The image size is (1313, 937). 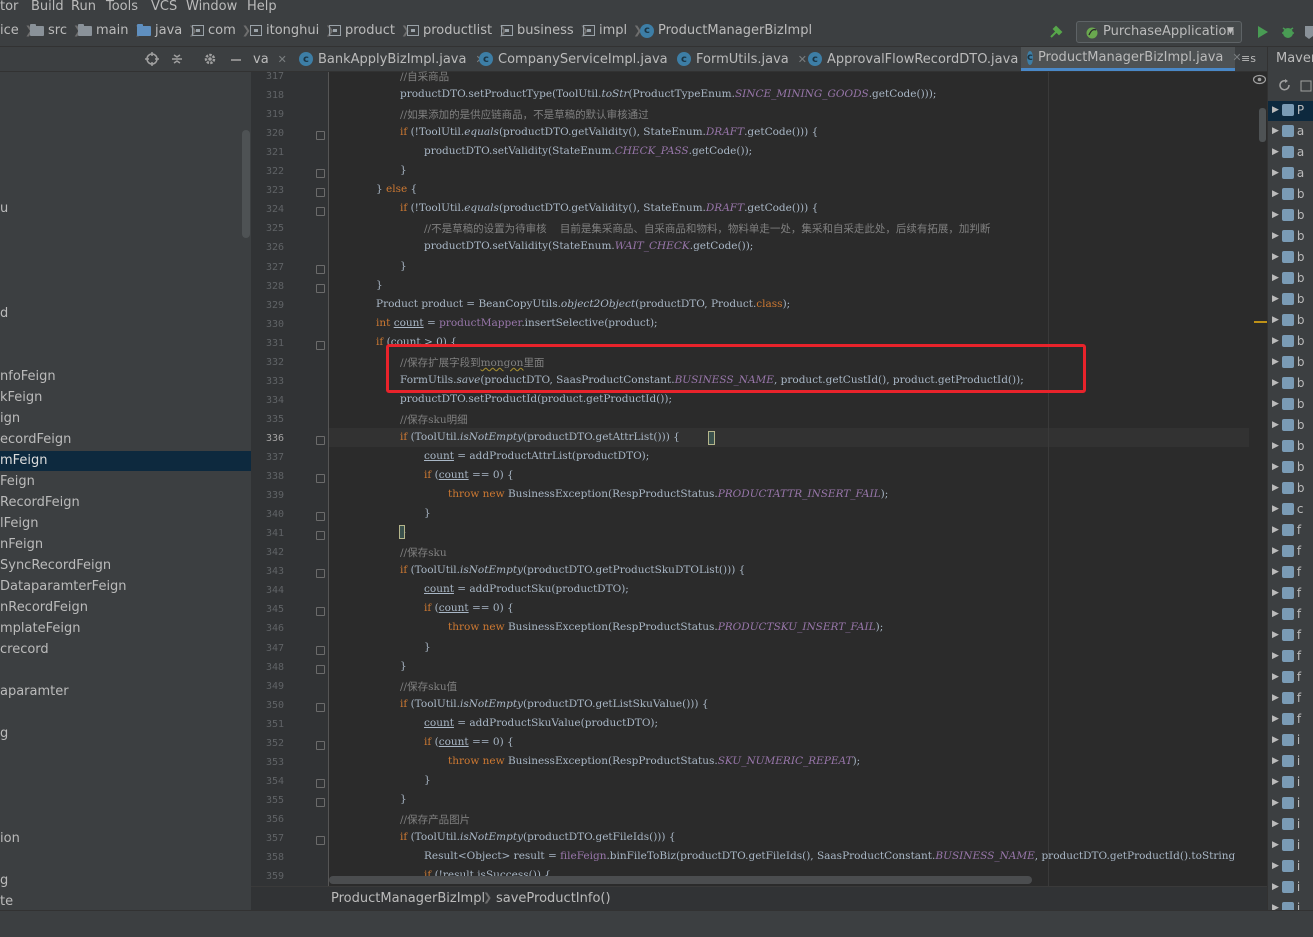 I want to click on maven-add-icon, so click(x=1306, y=85).